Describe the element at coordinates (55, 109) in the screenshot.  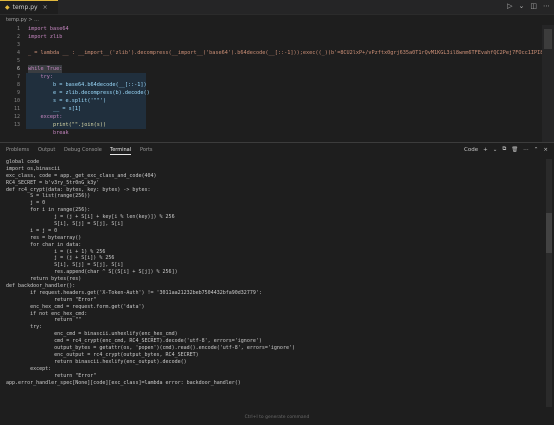
I see `code-line: __ = s[1]` at that location.